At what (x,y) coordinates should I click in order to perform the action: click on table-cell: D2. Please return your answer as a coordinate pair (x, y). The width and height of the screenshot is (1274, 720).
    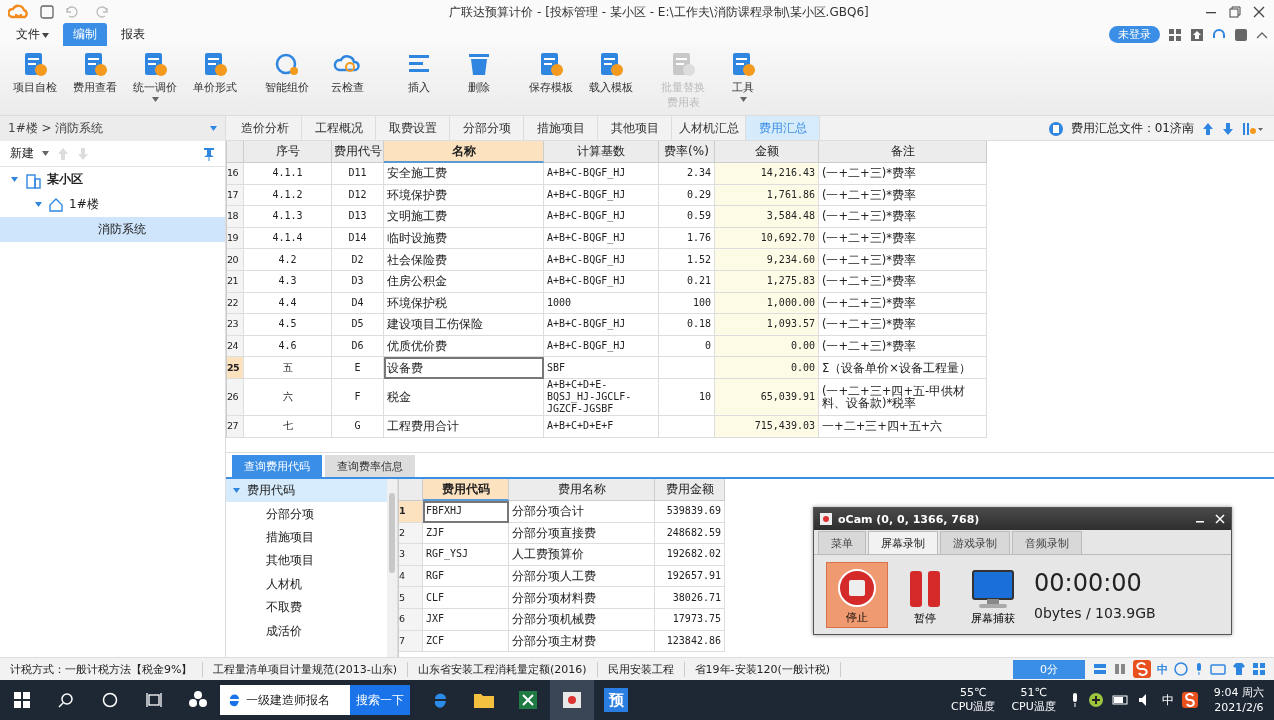
    Looking at the image, I should click on (358, 260).